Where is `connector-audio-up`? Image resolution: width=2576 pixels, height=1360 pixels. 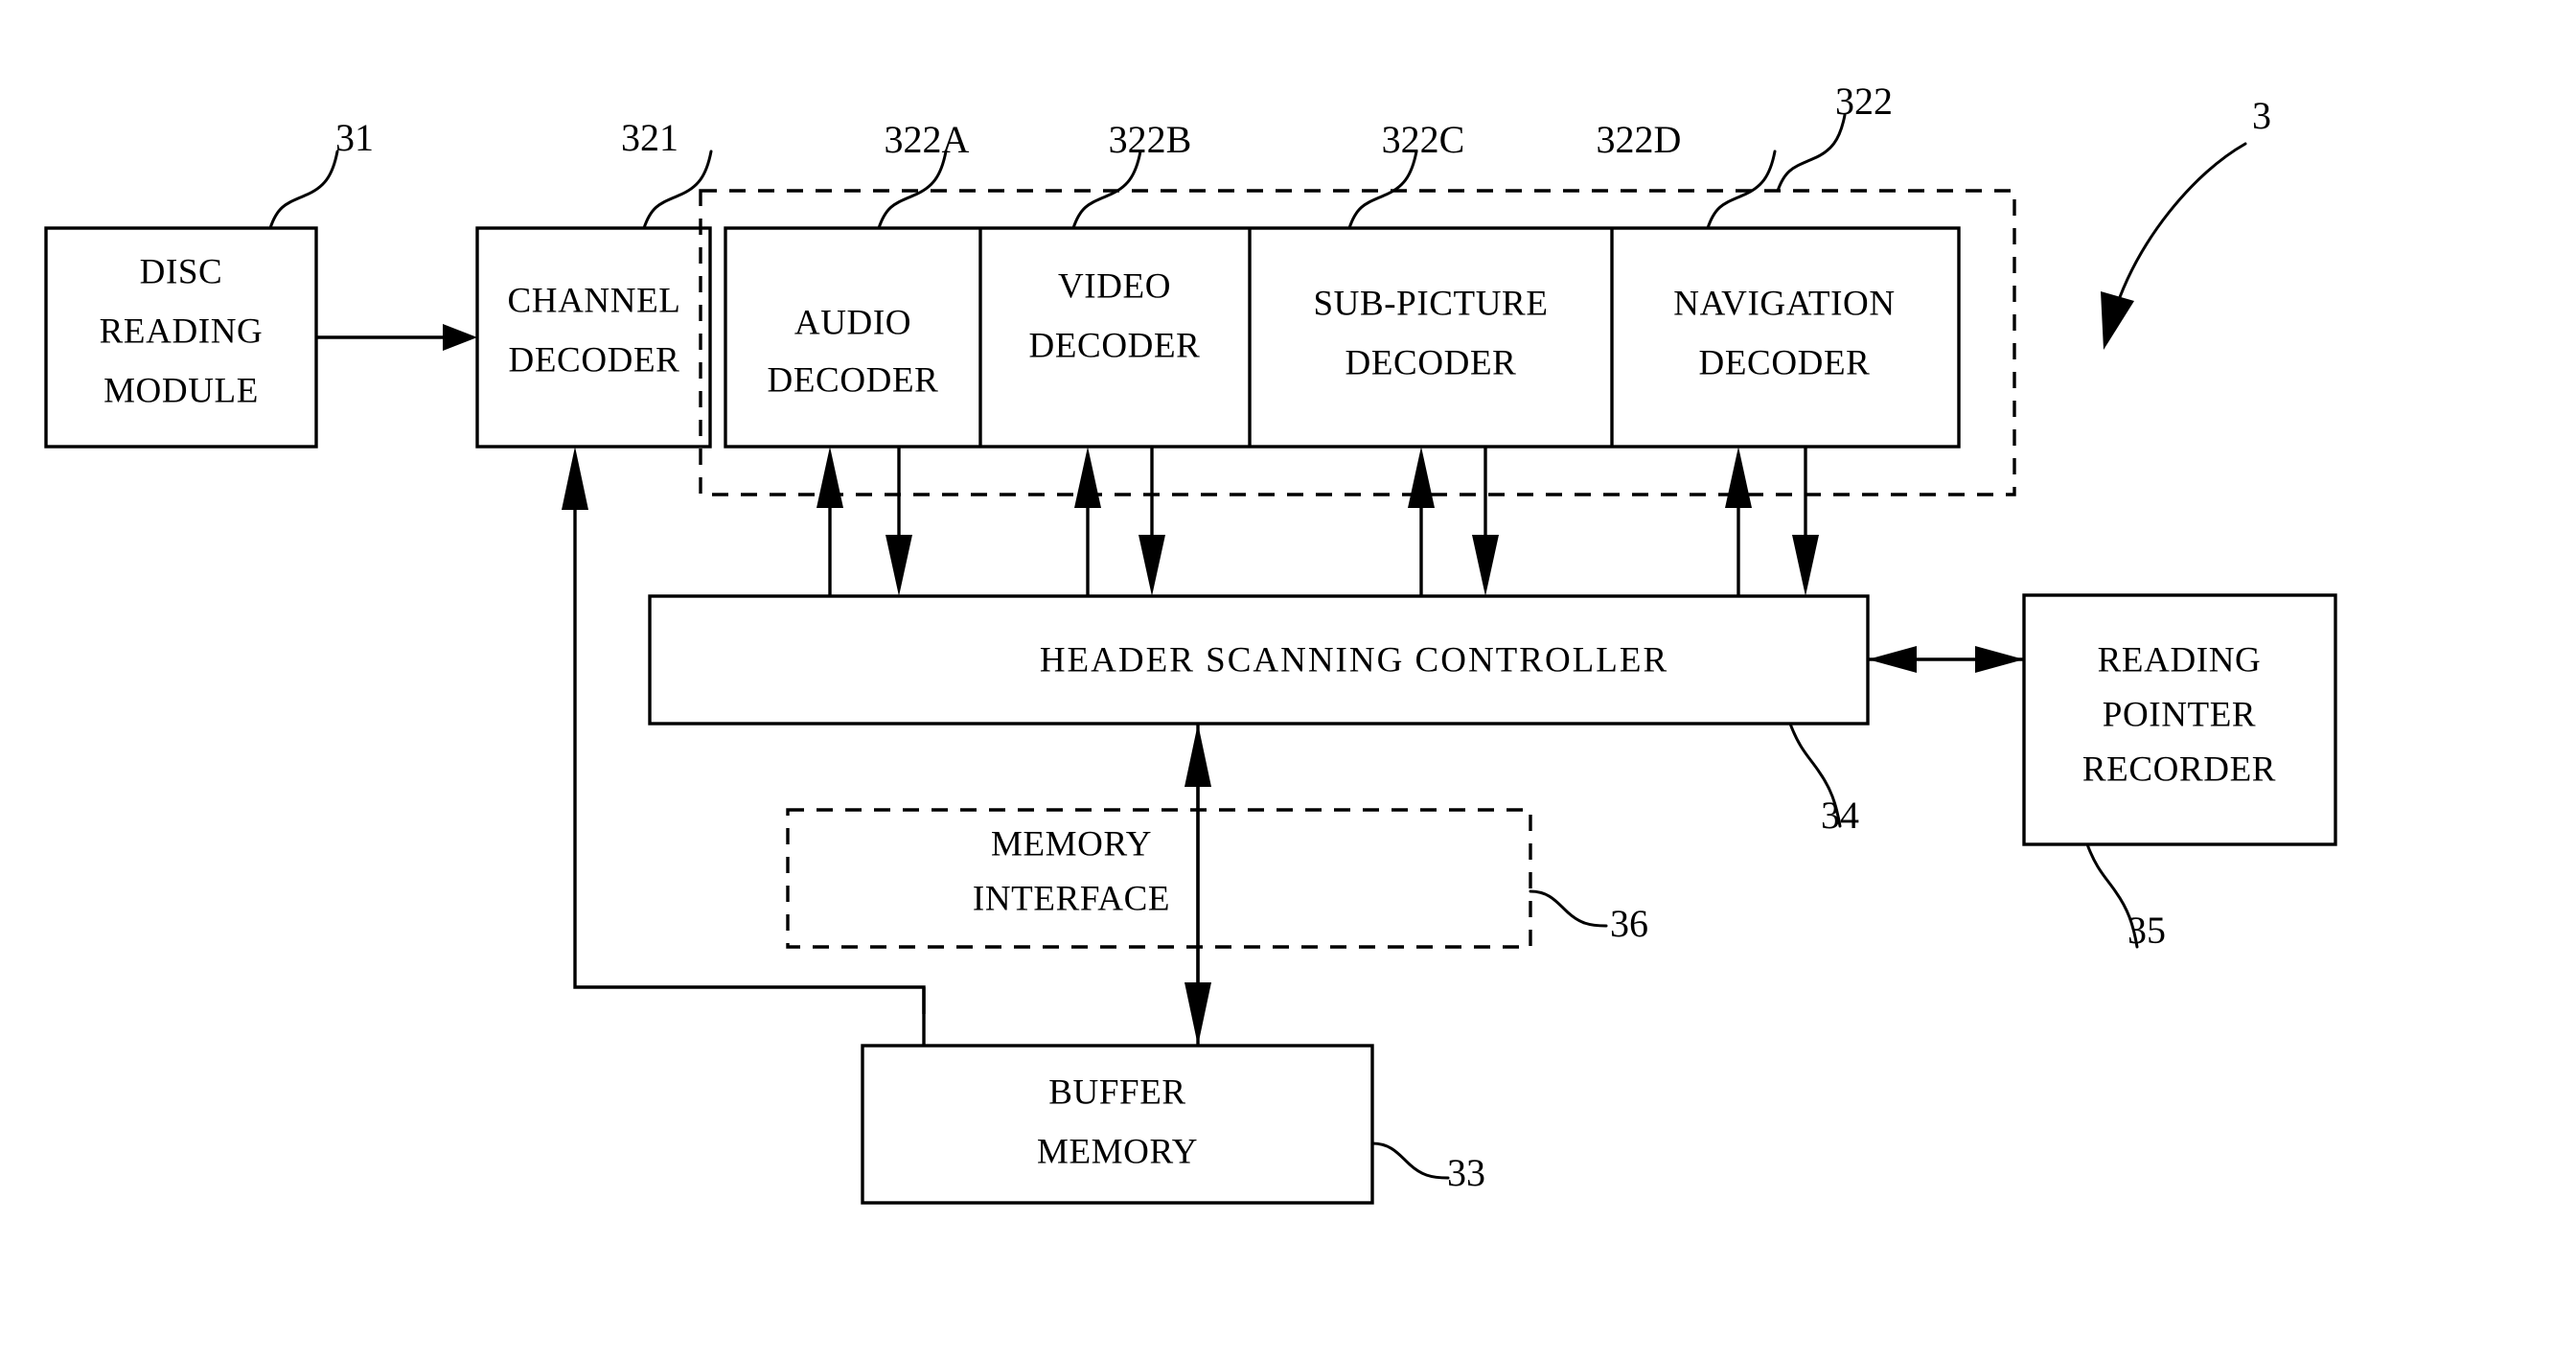 connector-audio-up is located at coordinates (829, 521).